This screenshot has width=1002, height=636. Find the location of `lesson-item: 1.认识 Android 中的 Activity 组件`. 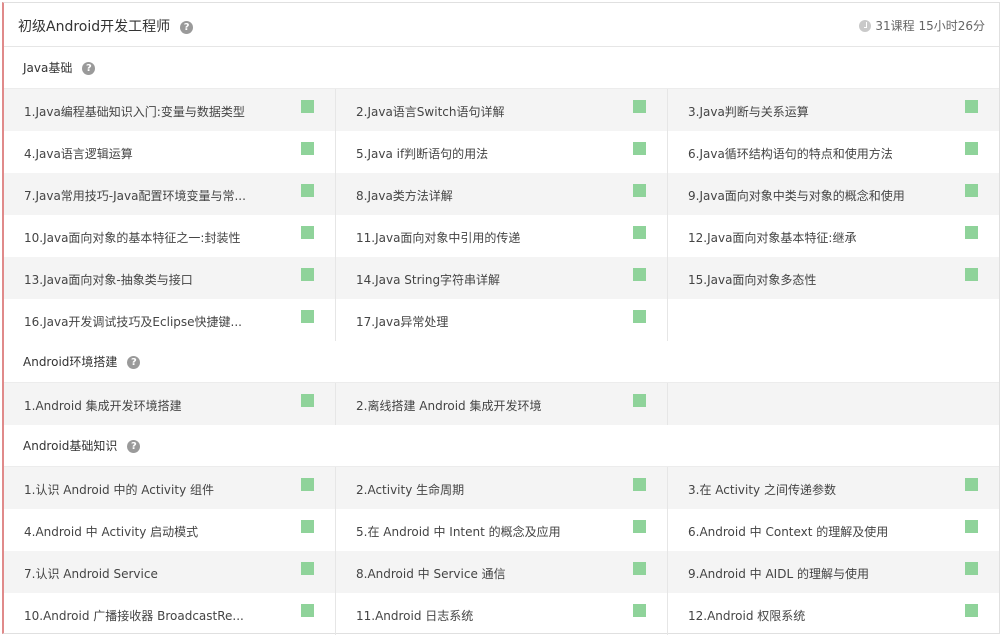

lesson-item: 1.认识 Android 中的 Activity 组件 is located at coordinates (170, 488).